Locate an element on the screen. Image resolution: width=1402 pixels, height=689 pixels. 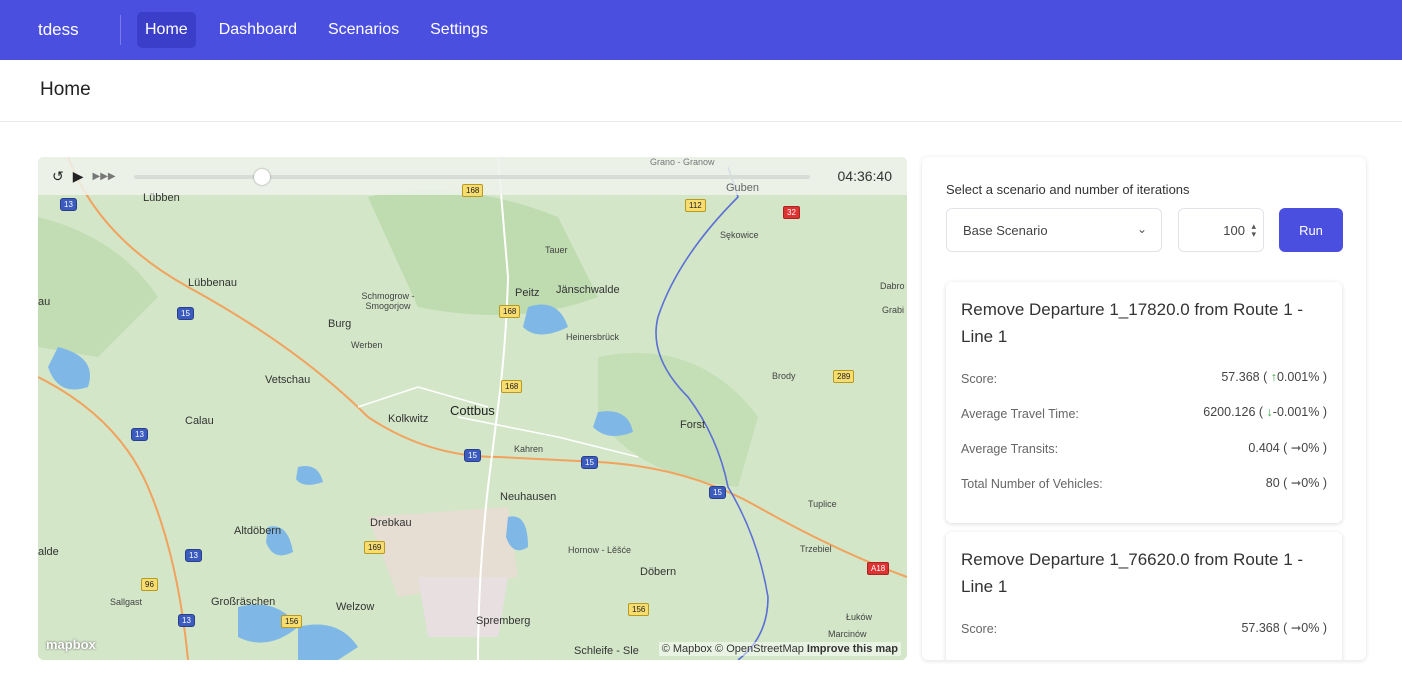
map-label: Hornow - Lěšće is located at coordinates (600, 550).